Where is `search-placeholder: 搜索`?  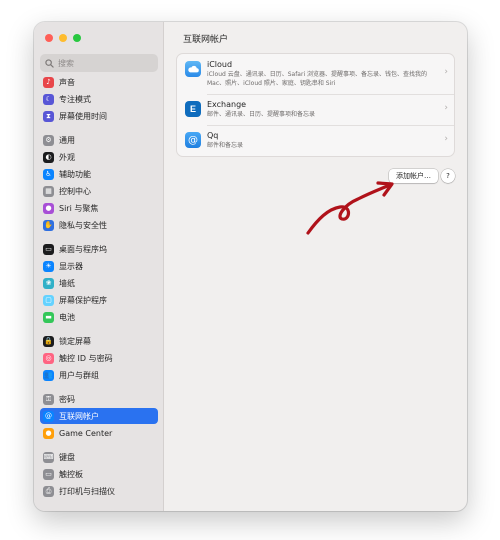
search-placeholder: 搜索 is located at coordinates (66, 63).